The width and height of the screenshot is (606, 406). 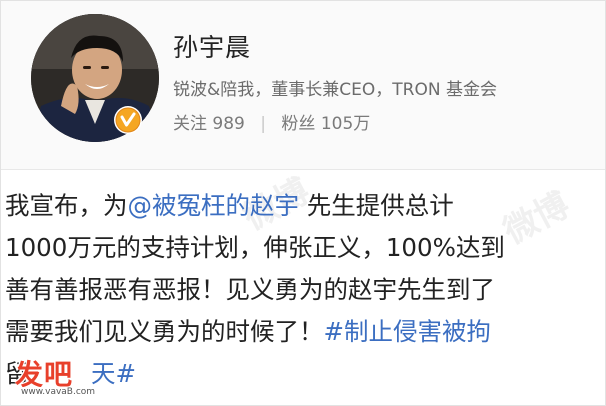 I want to click on post-line: 我宣布，为@被冤枉的赵宇 先生提供总计, so click(x=305, y=206).